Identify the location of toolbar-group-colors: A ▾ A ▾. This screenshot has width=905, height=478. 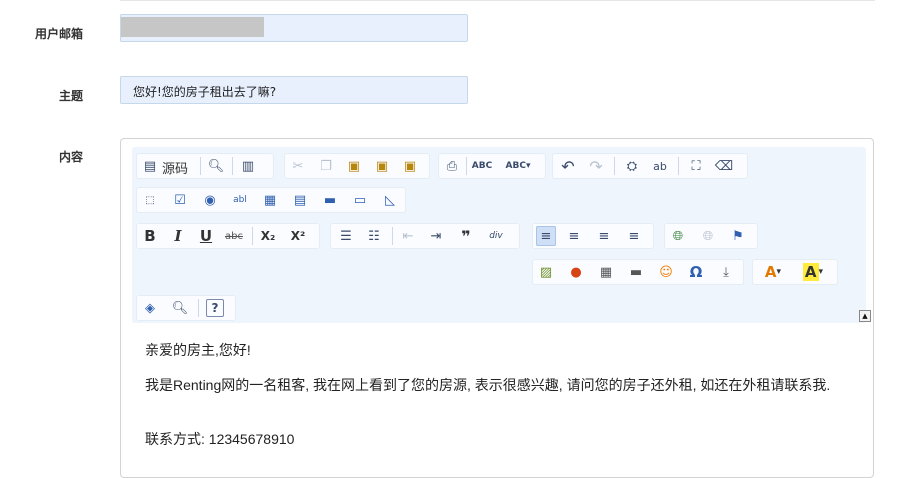
(795, 272).